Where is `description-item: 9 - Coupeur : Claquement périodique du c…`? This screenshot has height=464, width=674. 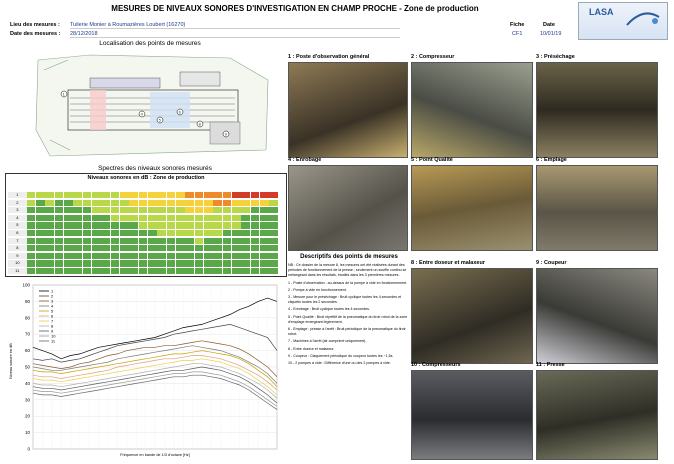
description-item: 9 - Coupeur : Claquement périodique du c… is located at coordinates (341, 355).